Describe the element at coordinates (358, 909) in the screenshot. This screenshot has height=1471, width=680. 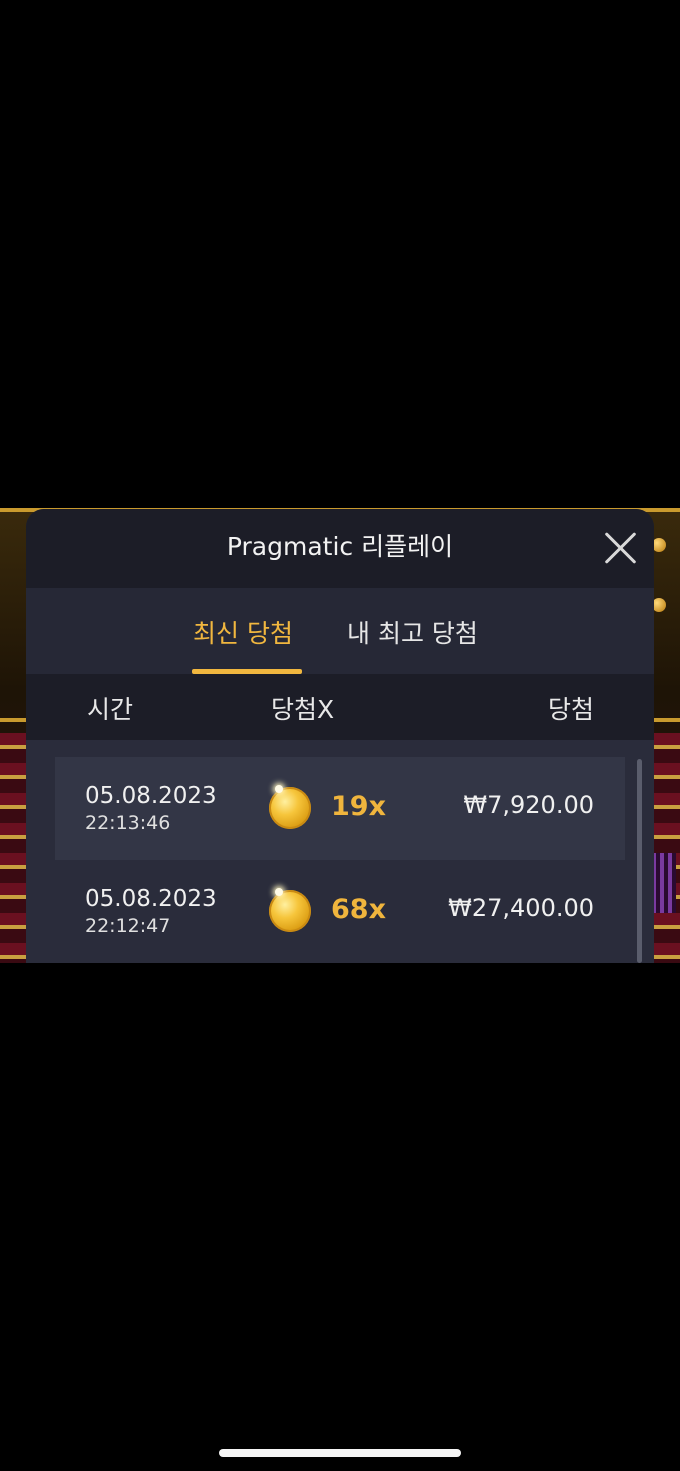
I see `row-multiplier: 68x` at that location.